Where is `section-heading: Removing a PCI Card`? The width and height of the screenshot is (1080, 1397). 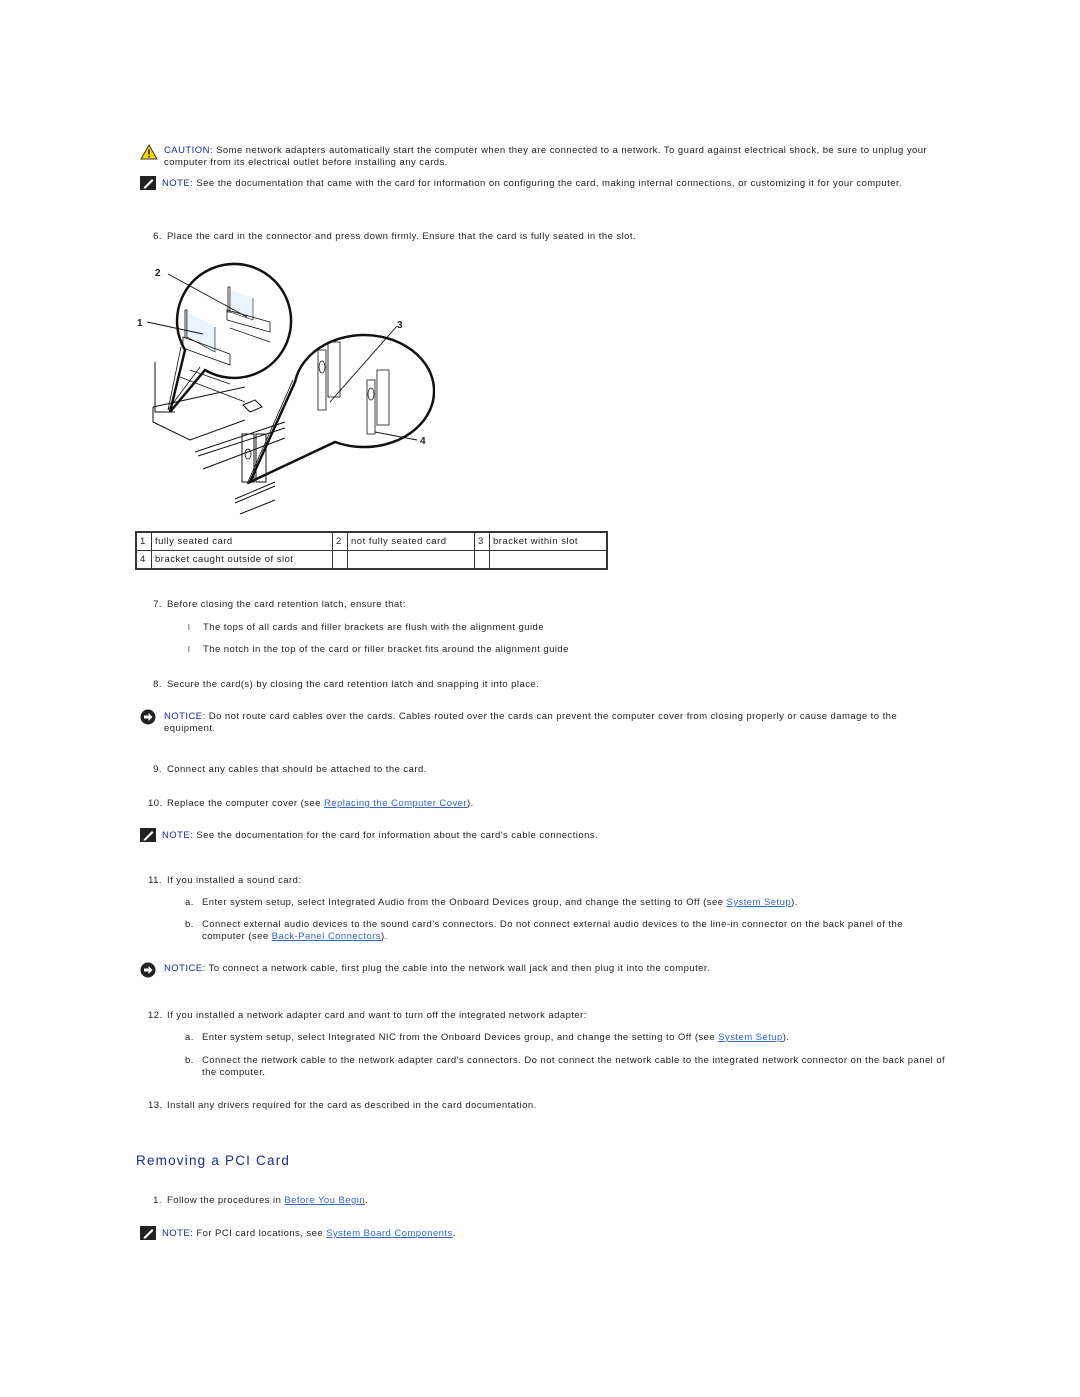 section-heading: Removing a PCI Card is located at coordinates (213, 1160).